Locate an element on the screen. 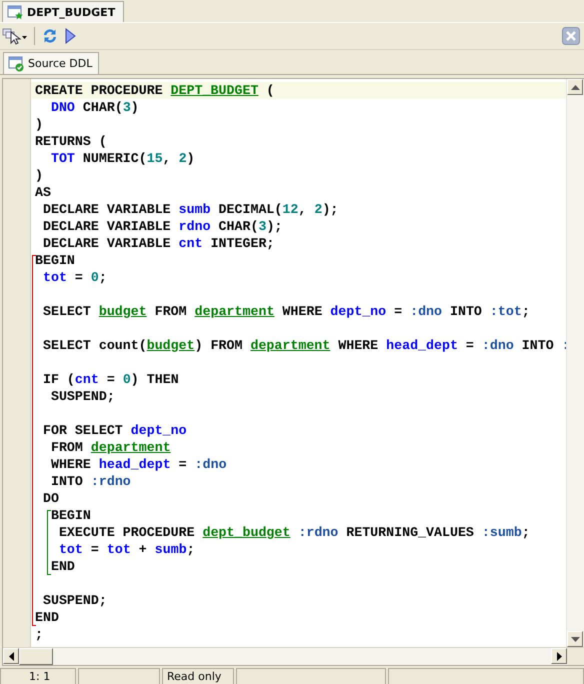 The height and width of the screenshot is (684, 584). up-caret-icon is located at coordinates (575, 87).